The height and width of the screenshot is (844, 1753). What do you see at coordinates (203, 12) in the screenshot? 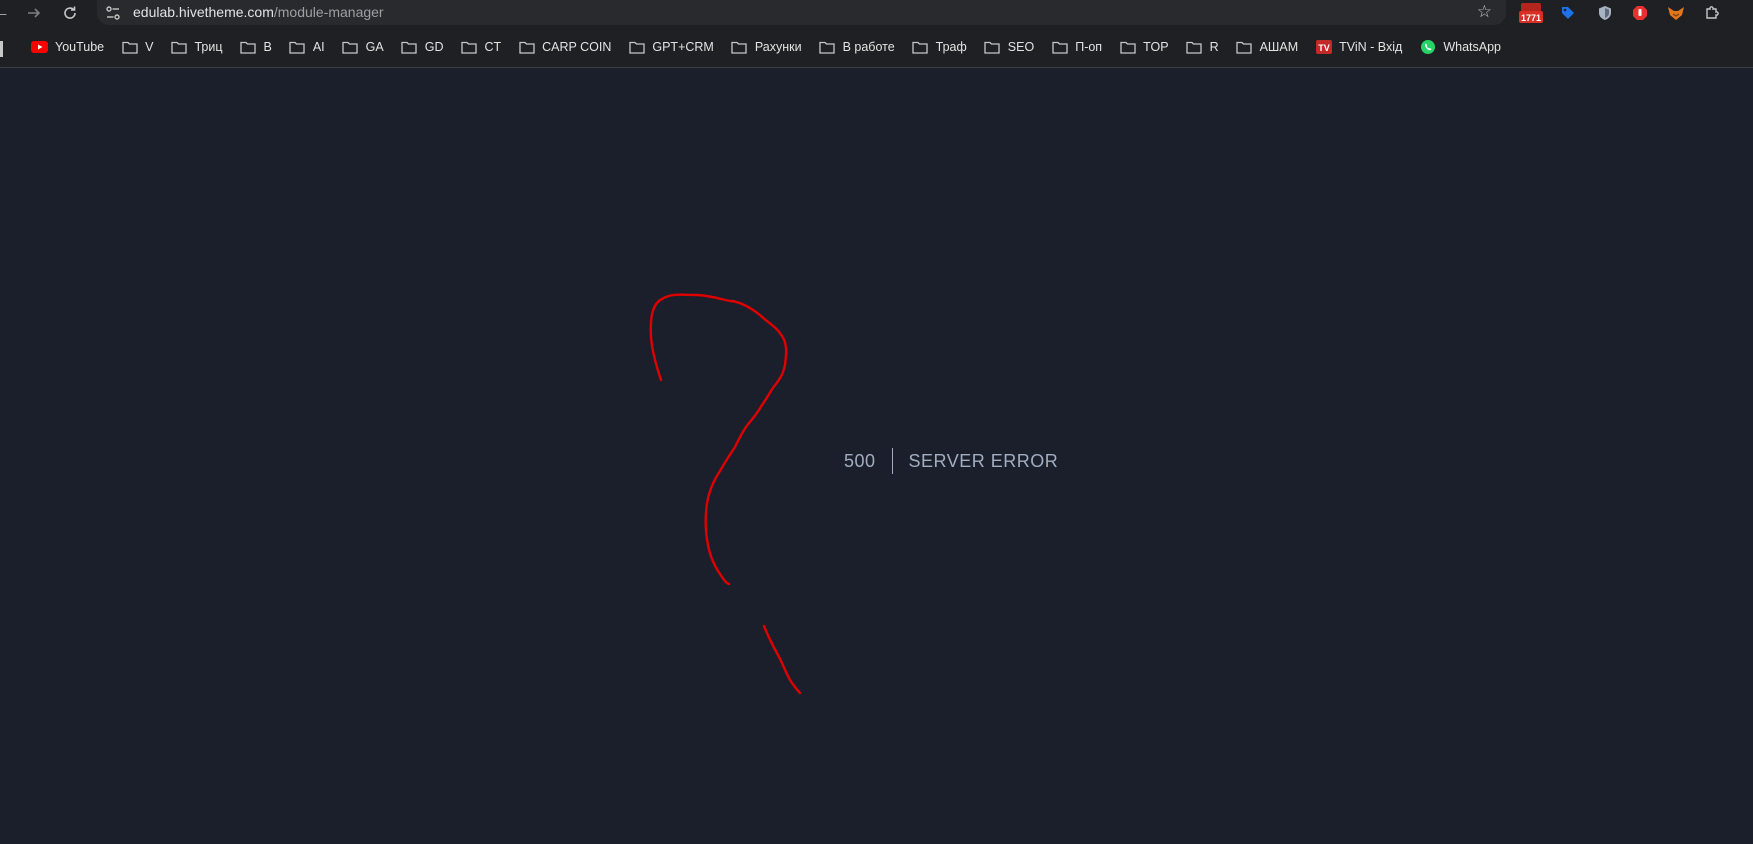
I see `url-host: edulab.hivetheme.com` at bounding box center [203, 12].